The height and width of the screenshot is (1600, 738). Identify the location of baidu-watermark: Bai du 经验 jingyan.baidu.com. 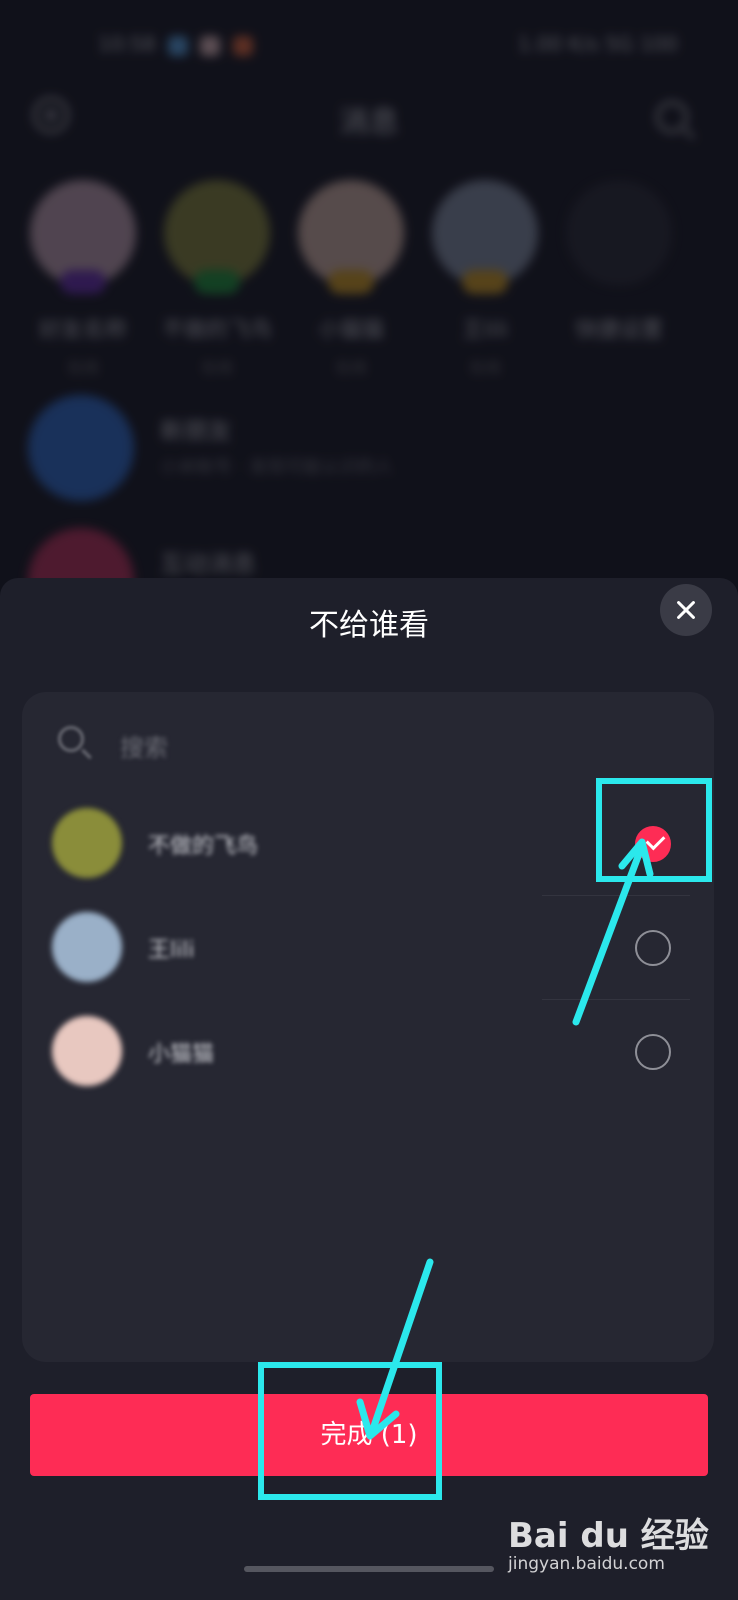
(608, 1540).